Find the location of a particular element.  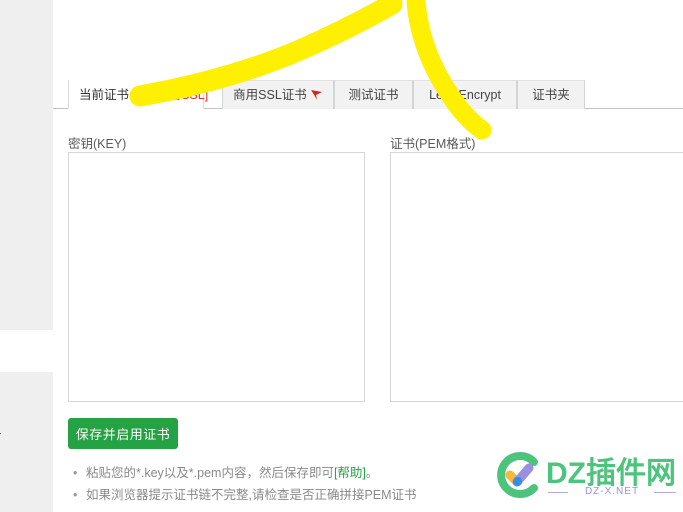

hint-item: 粘贴您的*.key以及*.pem内容，然后保存即可[帮助]。 is located at coordinates (294, 473).